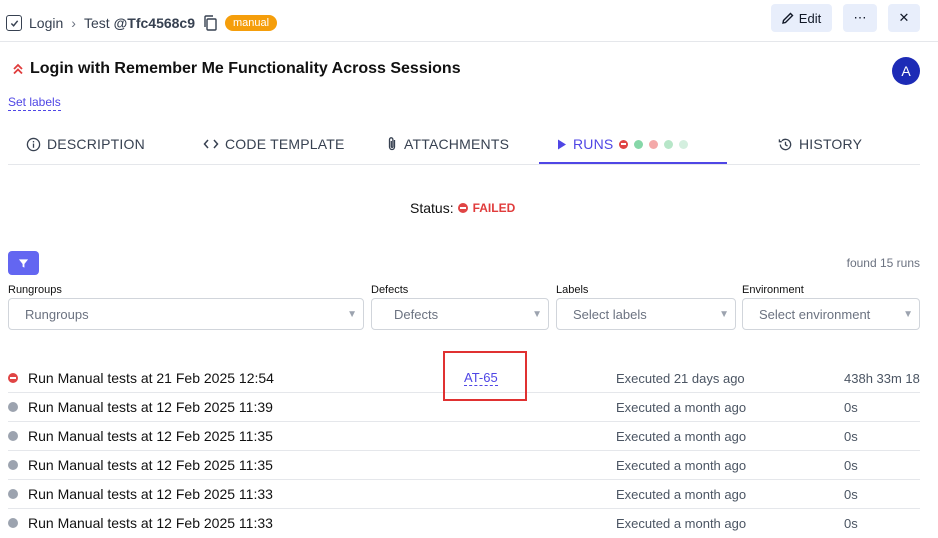  I want to click on breadcrumb-test-prefix: Test, so click(96, 23).